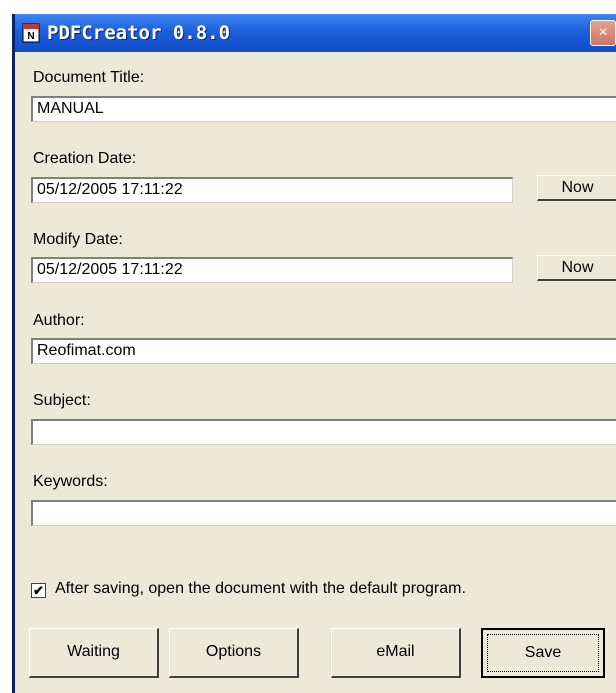 This screenshot has height=693, width=616. Describe the element at coordinates (323, 513) in the screenshot. I see `keywords-field` at that location.